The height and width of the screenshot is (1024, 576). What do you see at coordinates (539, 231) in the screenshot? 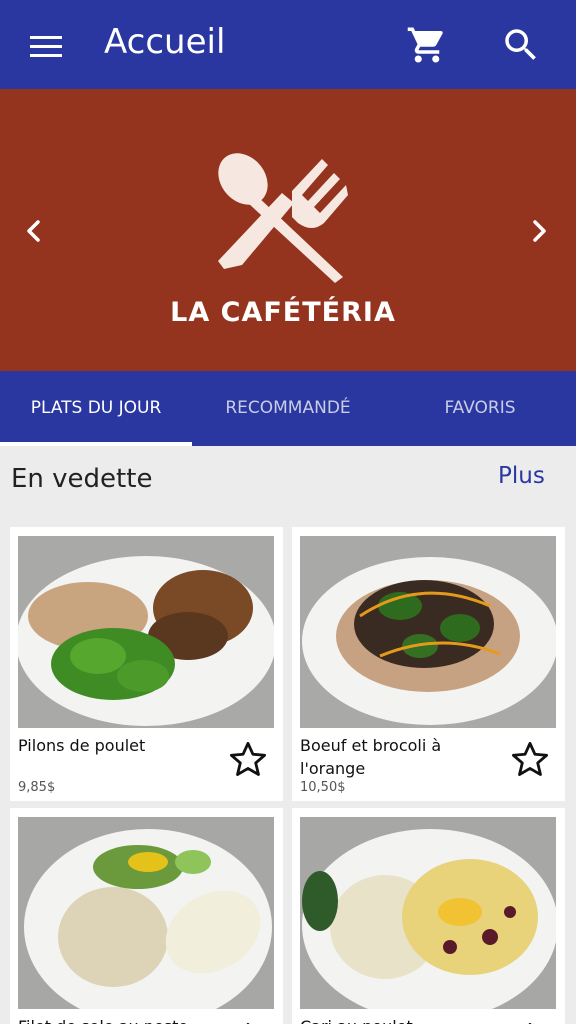
I see `carousel-next-arrow-icon` at bounding box center [539, 231].